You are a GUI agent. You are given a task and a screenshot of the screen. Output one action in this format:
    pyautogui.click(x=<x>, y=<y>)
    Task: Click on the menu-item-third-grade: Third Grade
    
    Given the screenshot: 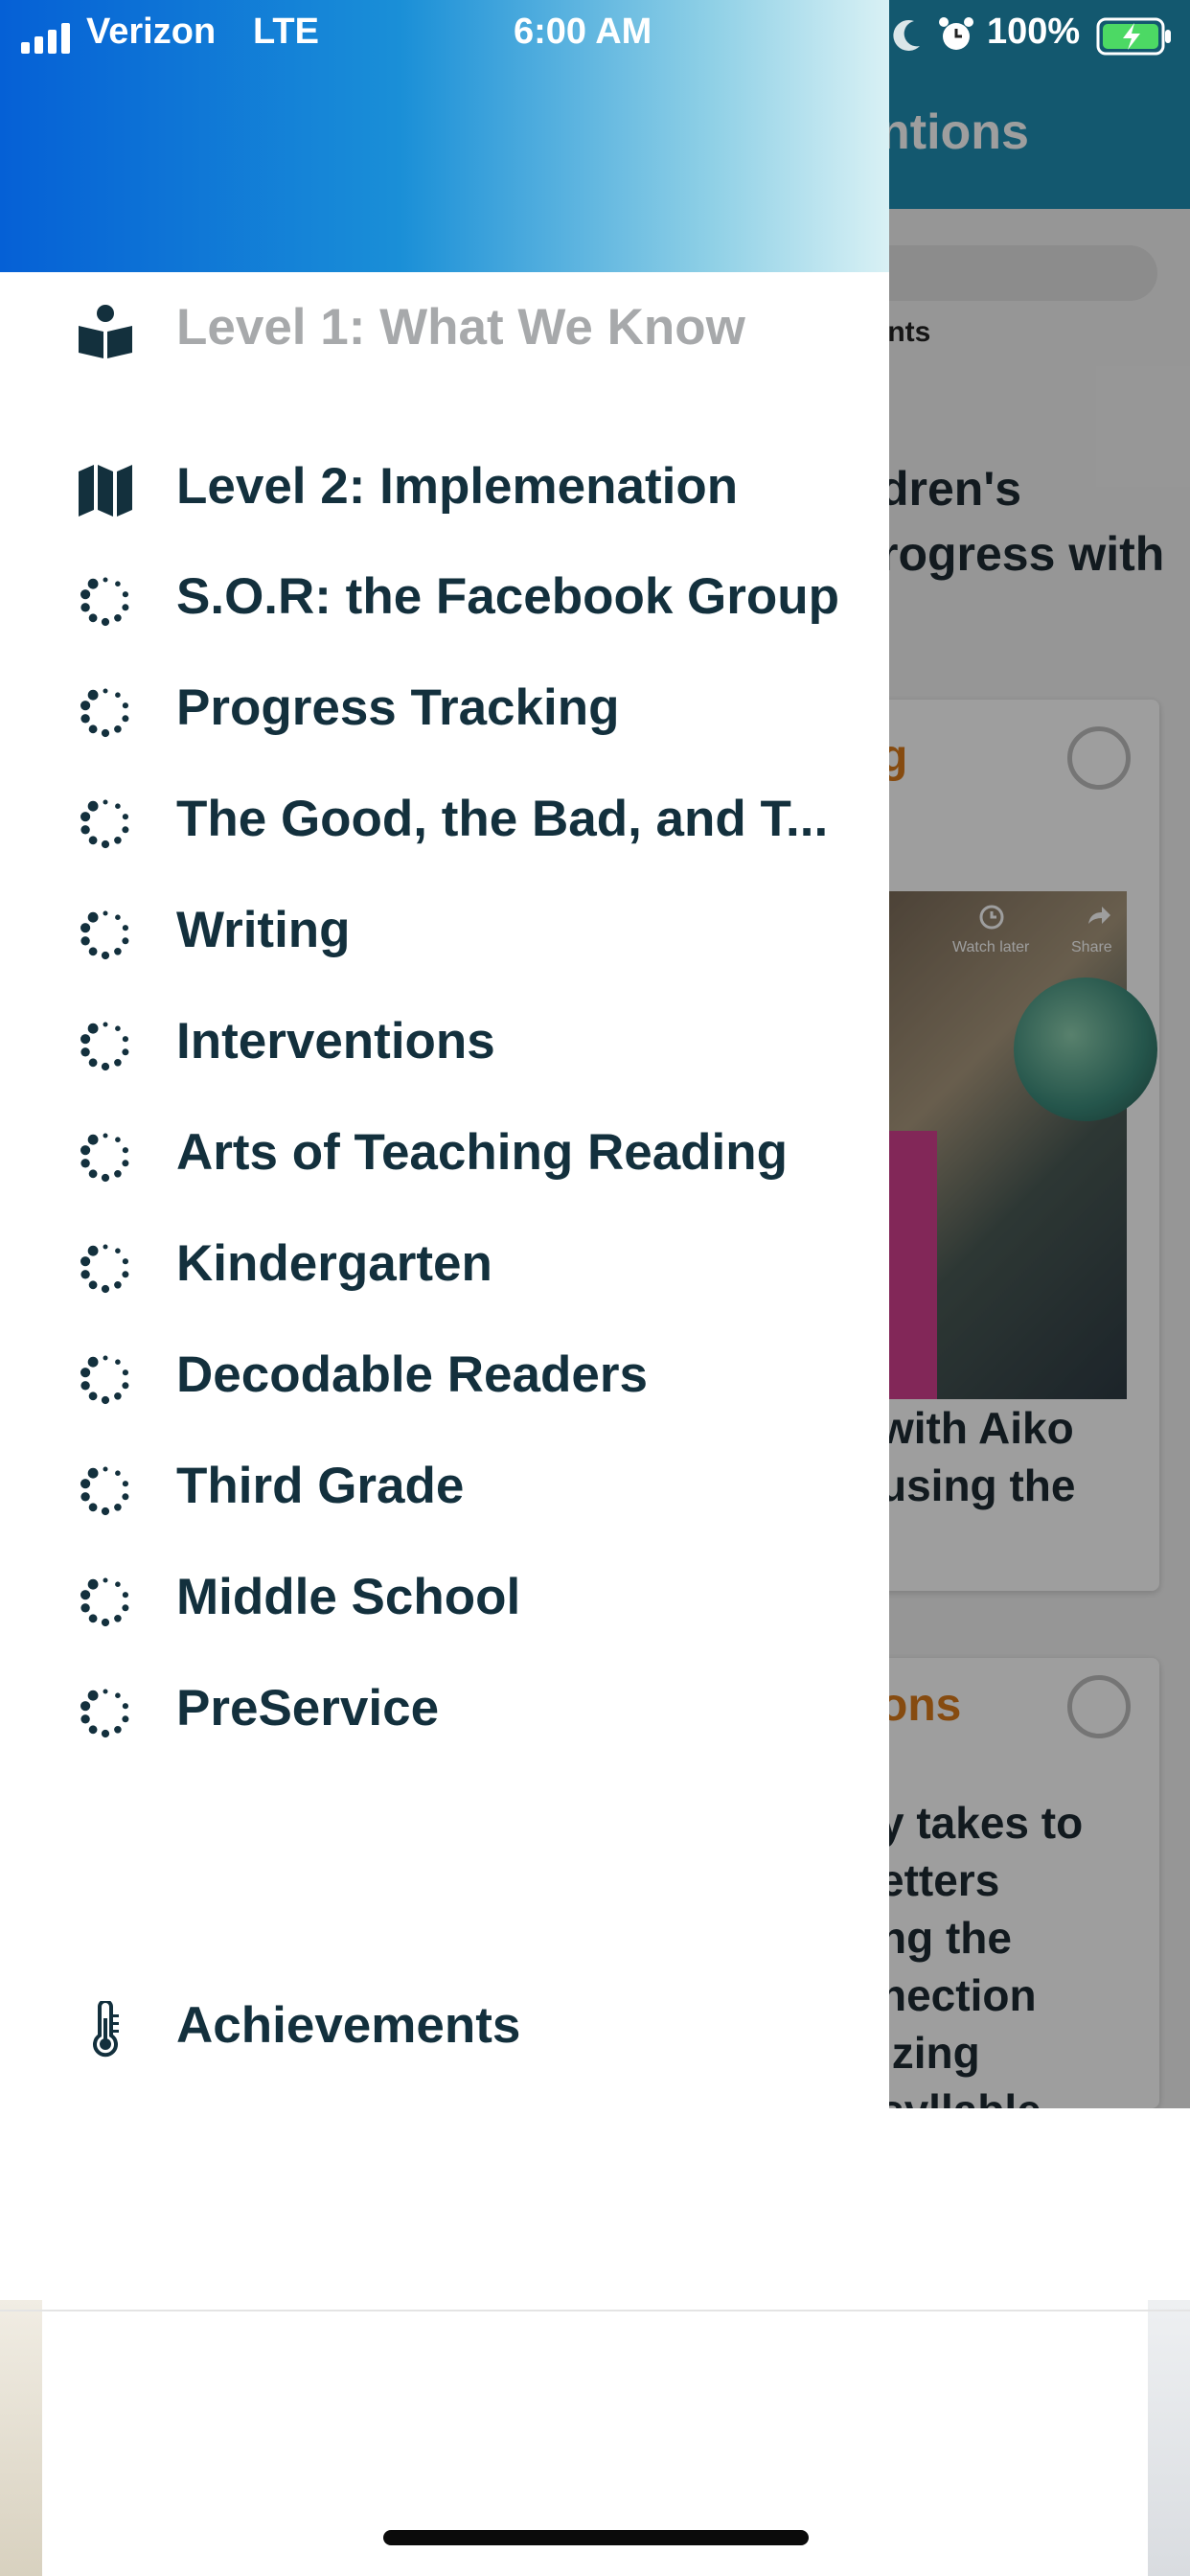 What is the action you would take?
    pyautogui.click(x=445, y=1486)
    